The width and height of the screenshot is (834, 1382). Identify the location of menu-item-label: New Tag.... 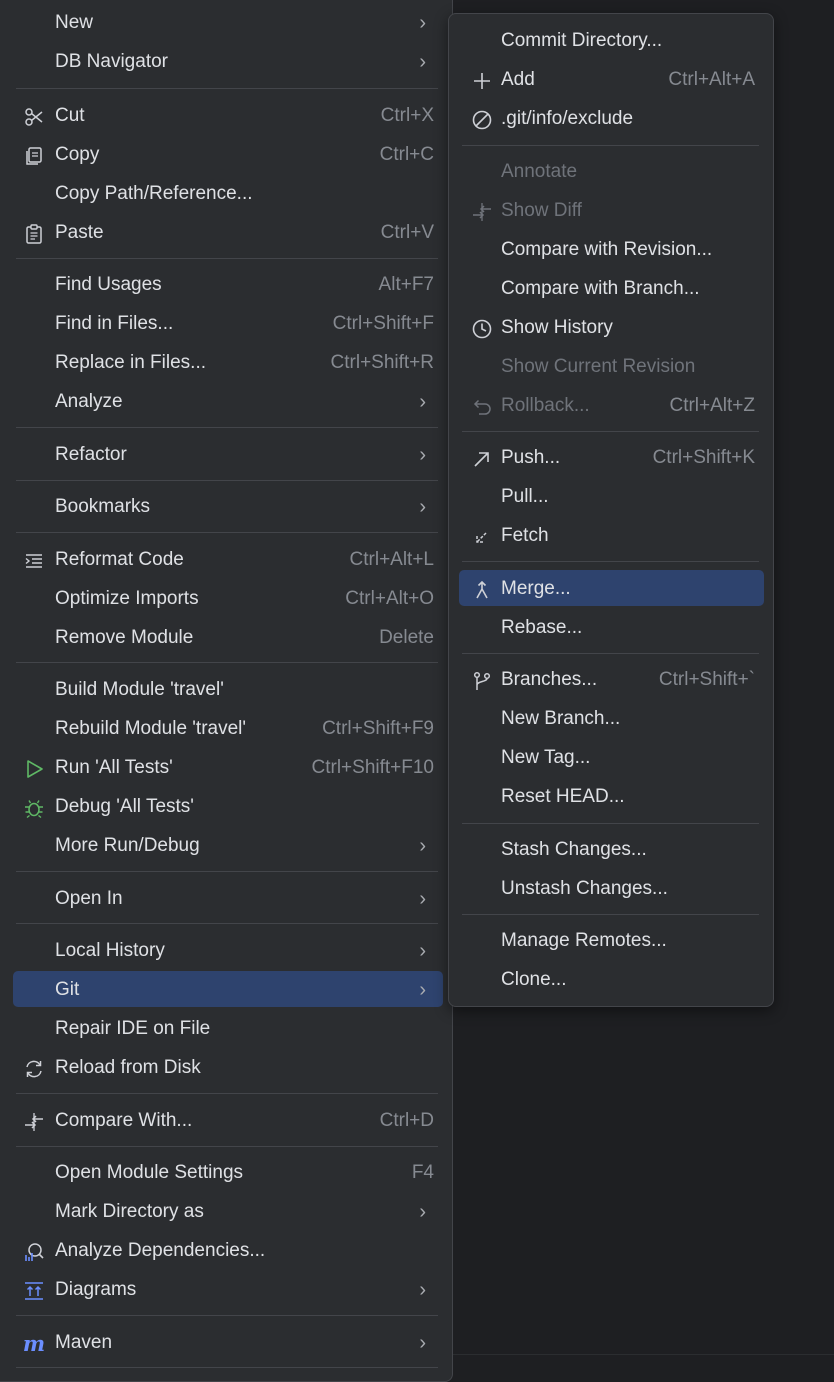
(546, 757).